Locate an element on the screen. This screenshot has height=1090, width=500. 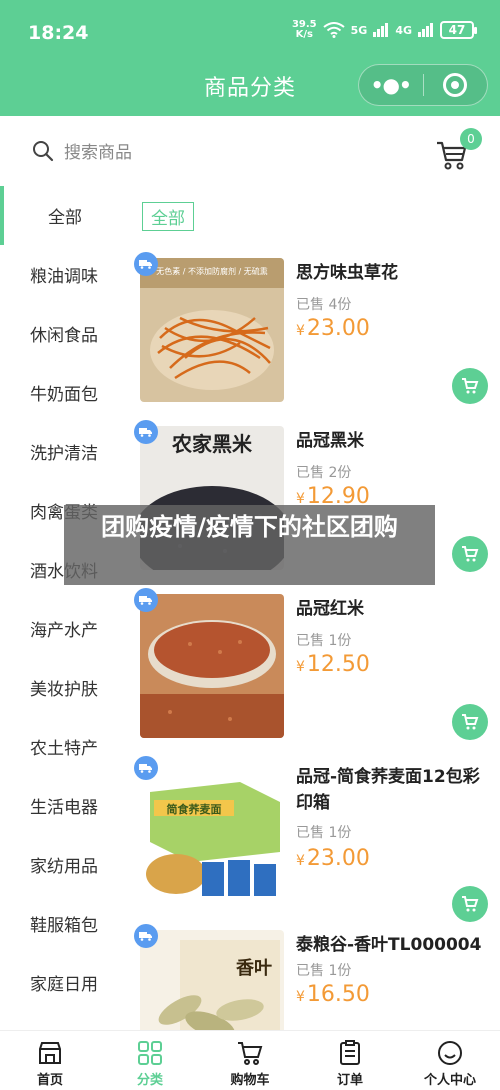
sidebar-item-local-specialty: 农土特产 is located at coordinates (64, 746).